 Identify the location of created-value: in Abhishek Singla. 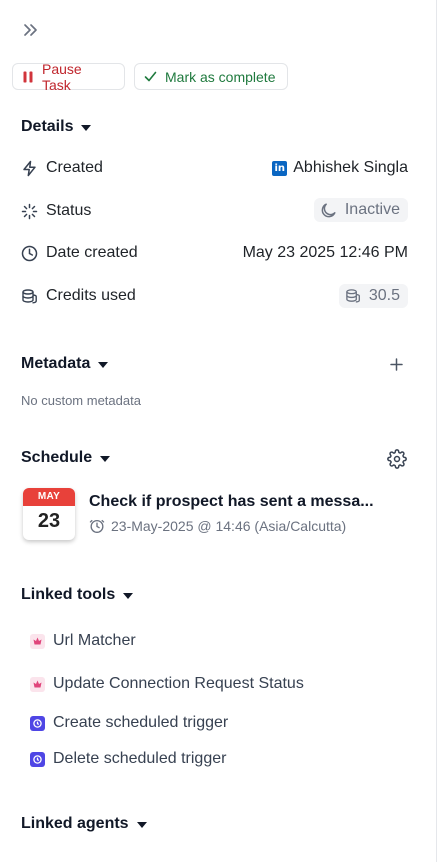
(340, 168).